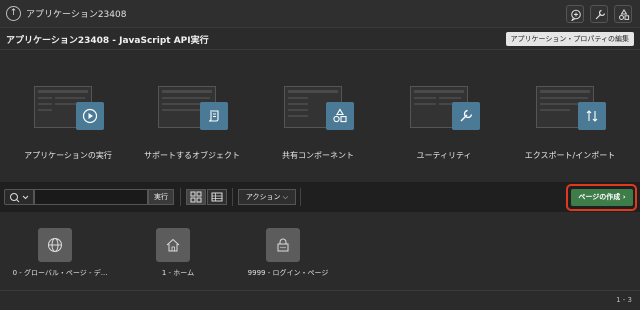 The height and width of the screenshot is (310, 640). I want to click on play-icon, so click(90, 116).